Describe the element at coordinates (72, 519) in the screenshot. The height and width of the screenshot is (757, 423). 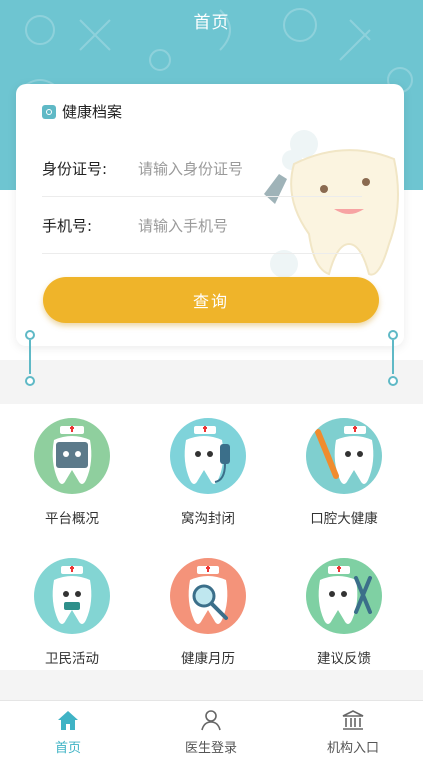
I see `grid-label: 平台概况` at that location.